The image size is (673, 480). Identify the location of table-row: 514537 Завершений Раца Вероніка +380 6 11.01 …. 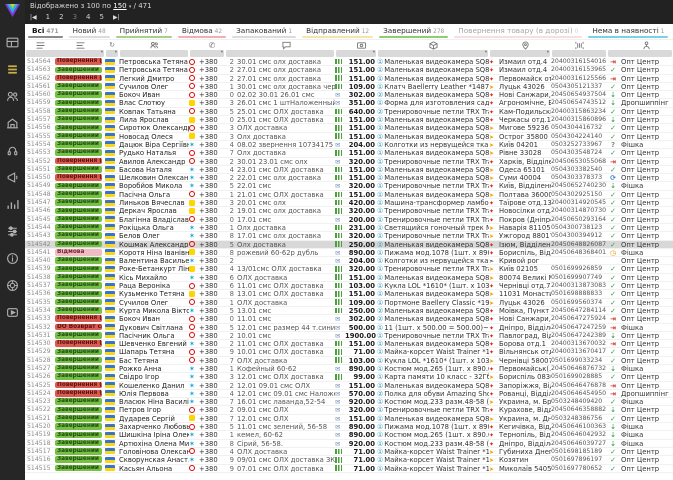
(349, 286).